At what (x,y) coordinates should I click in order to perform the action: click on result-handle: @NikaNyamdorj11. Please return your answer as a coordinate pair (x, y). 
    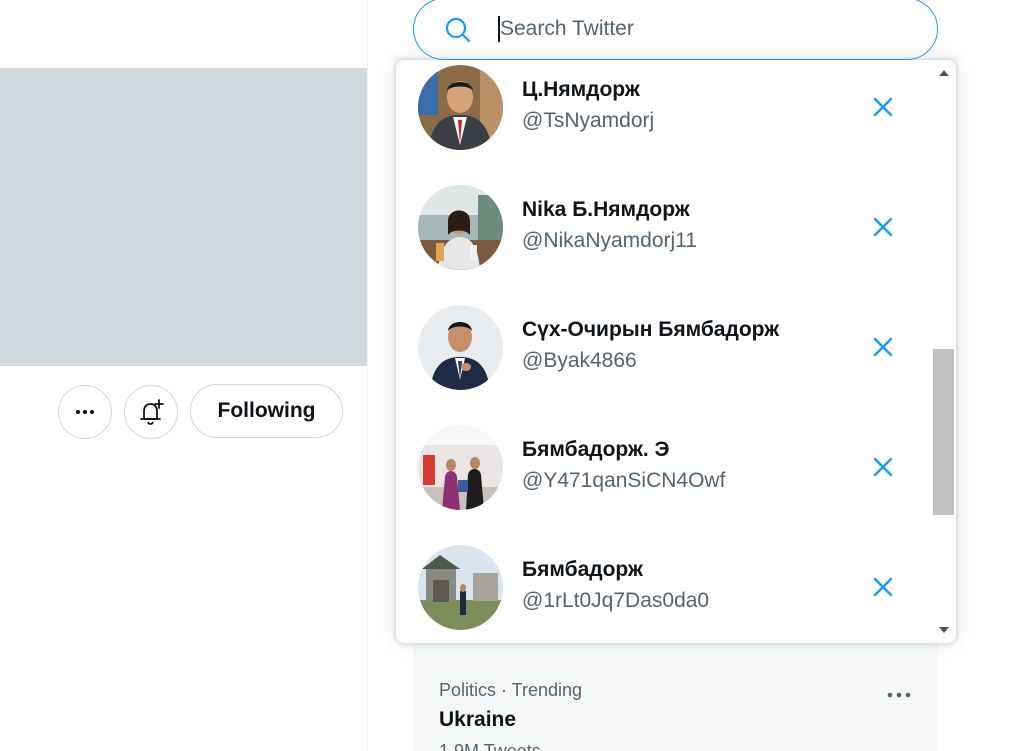
    Looking at the image, I should click on (609, 240).